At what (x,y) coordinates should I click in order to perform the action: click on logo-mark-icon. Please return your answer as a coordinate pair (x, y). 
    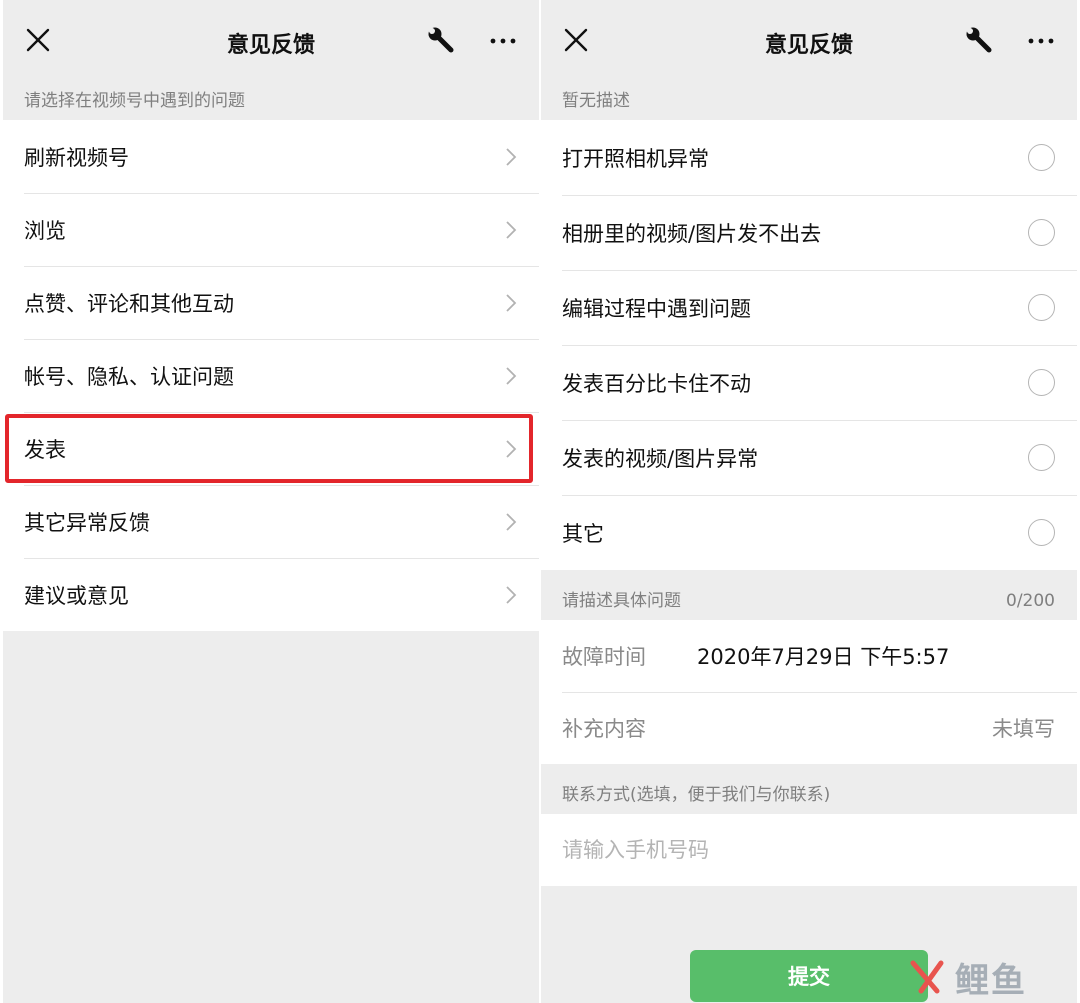
    Looking at the image, I should click on (927, 977).